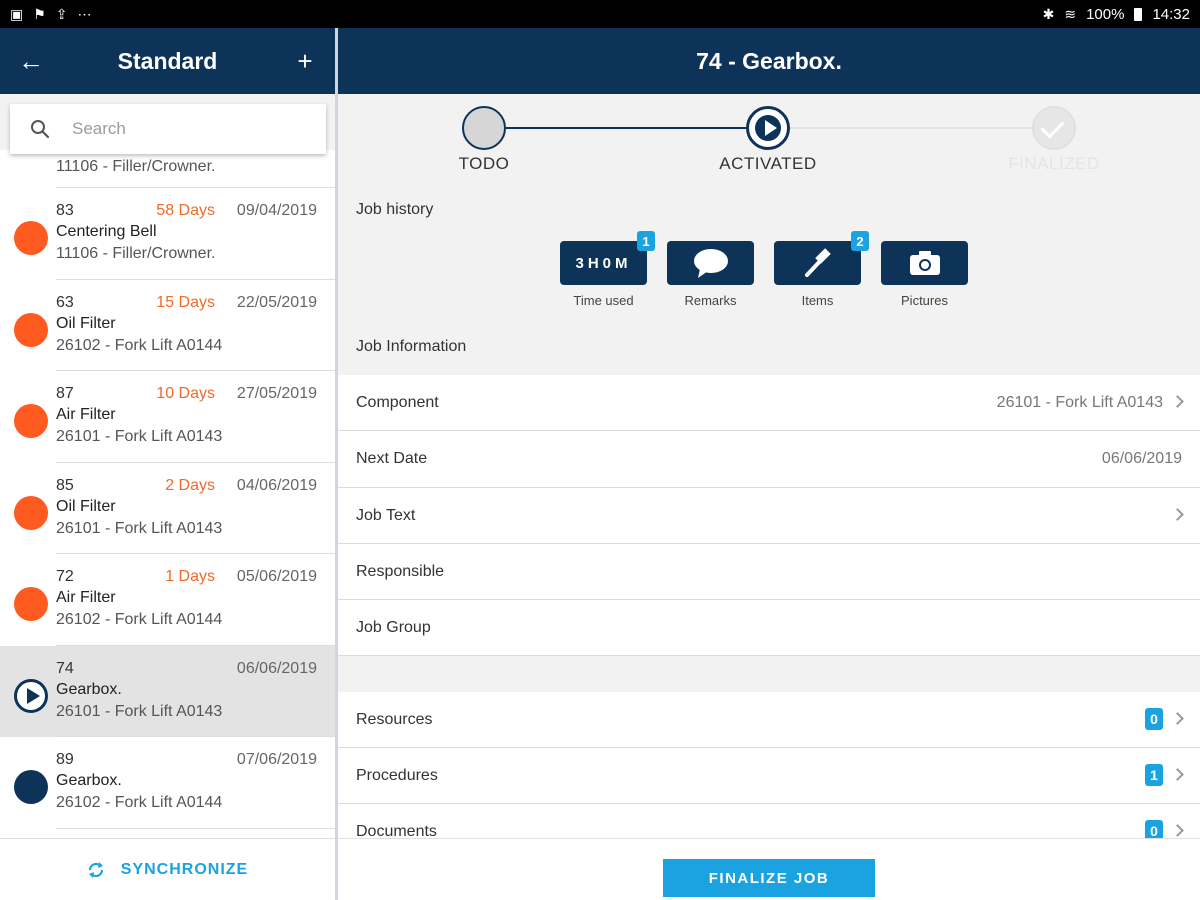 The image size is (1200, 900). I want to click on job-days-overdue: 1 Days, so click(190, 576).